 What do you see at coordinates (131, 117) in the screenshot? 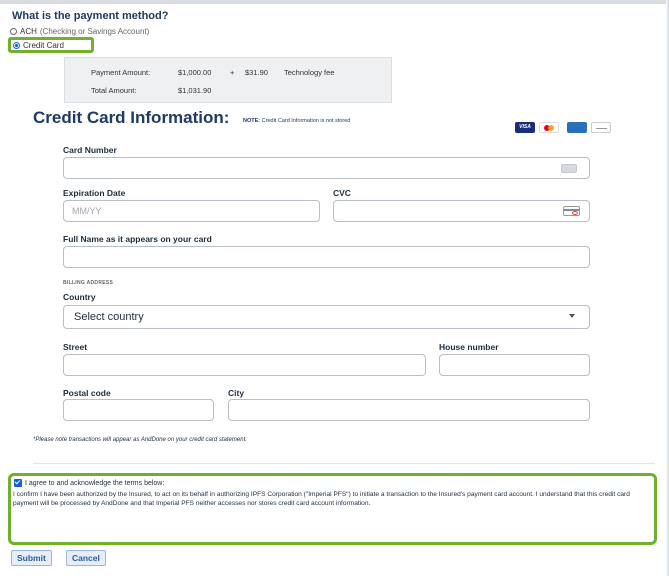
I see `credit-card-title: Credit Card Information:` at bounding box center [131, 117].